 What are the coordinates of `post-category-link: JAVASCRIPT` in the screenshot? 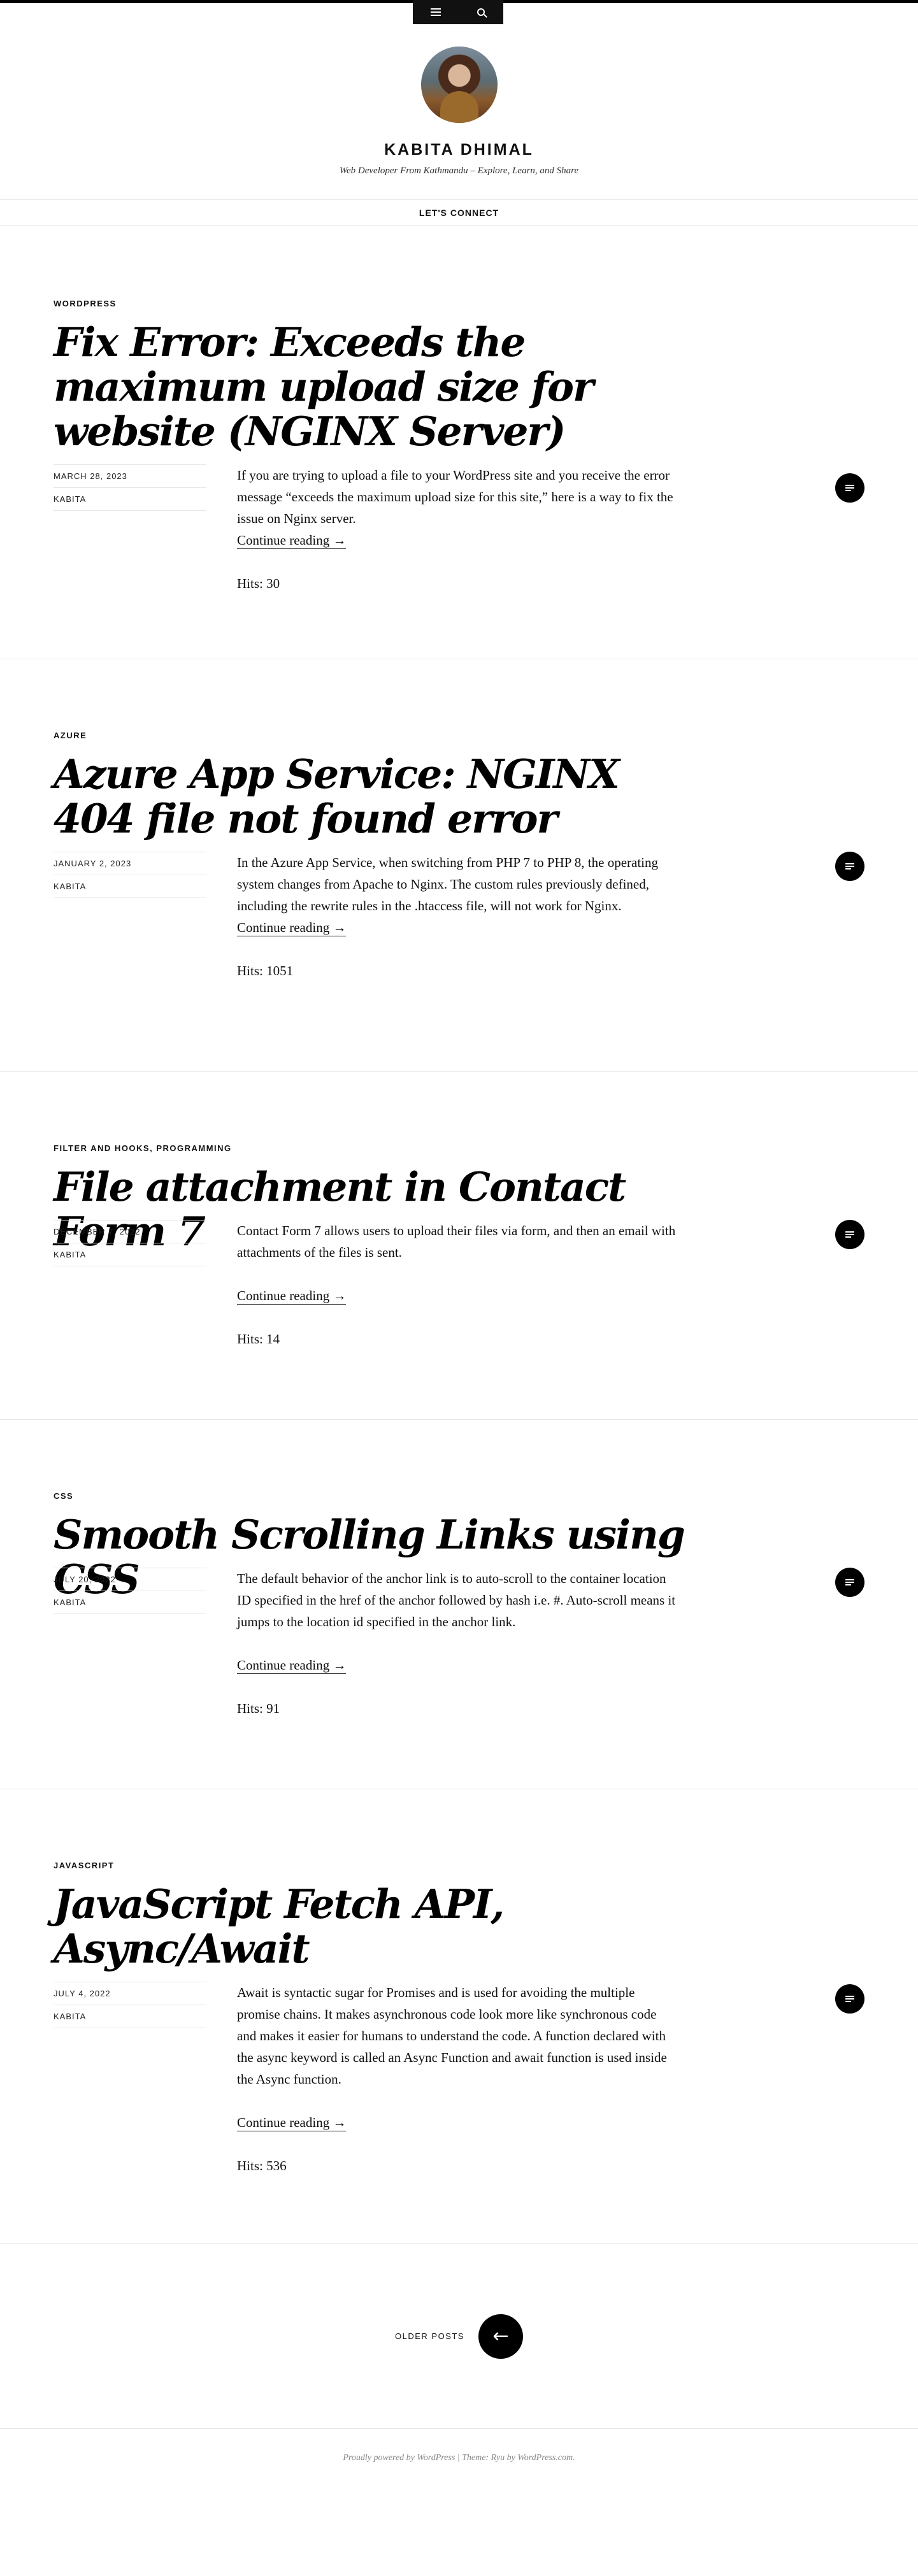 It's located at (459, 1865).